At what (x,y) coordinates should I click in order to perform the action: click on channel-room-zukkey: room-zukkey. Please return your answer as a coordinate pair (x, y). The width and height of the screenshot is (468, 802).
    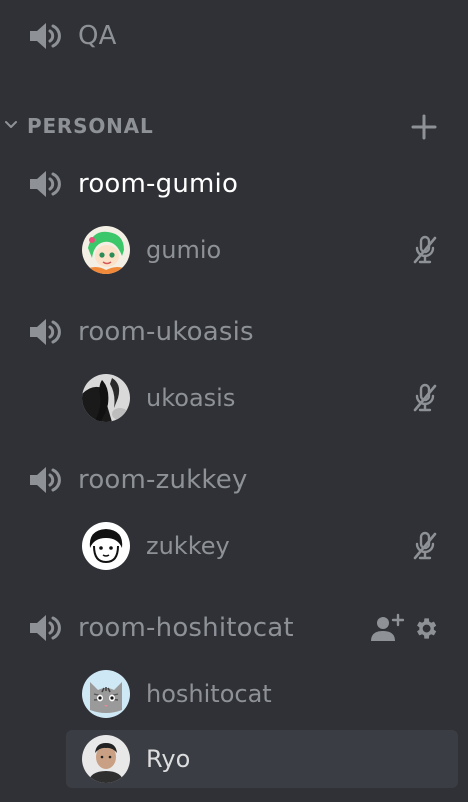
    Looking at the image, I should click on (234, 480).